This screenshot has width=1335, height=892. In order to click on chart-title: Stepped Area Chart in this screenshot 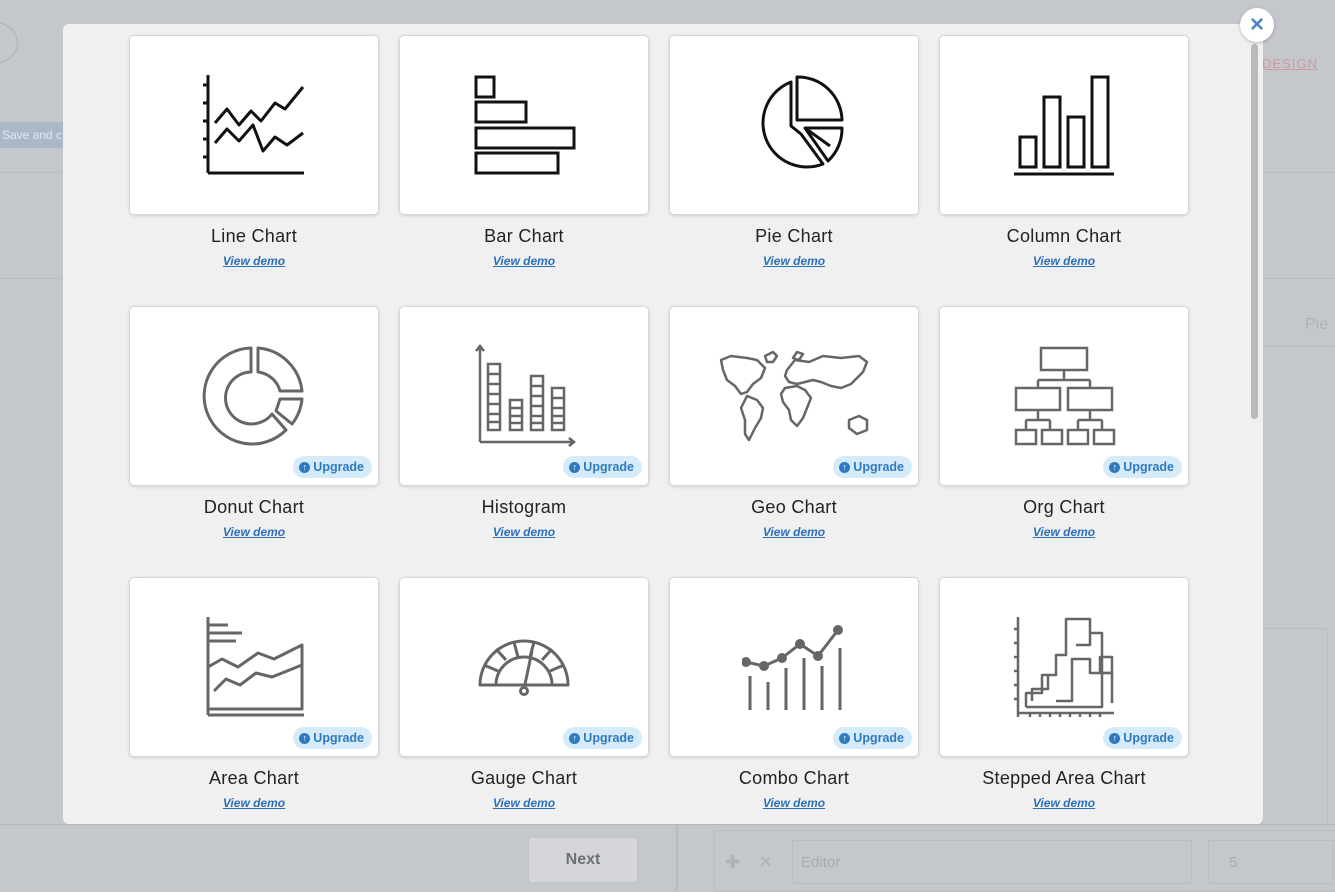, I will do `click(1064, 778)`.